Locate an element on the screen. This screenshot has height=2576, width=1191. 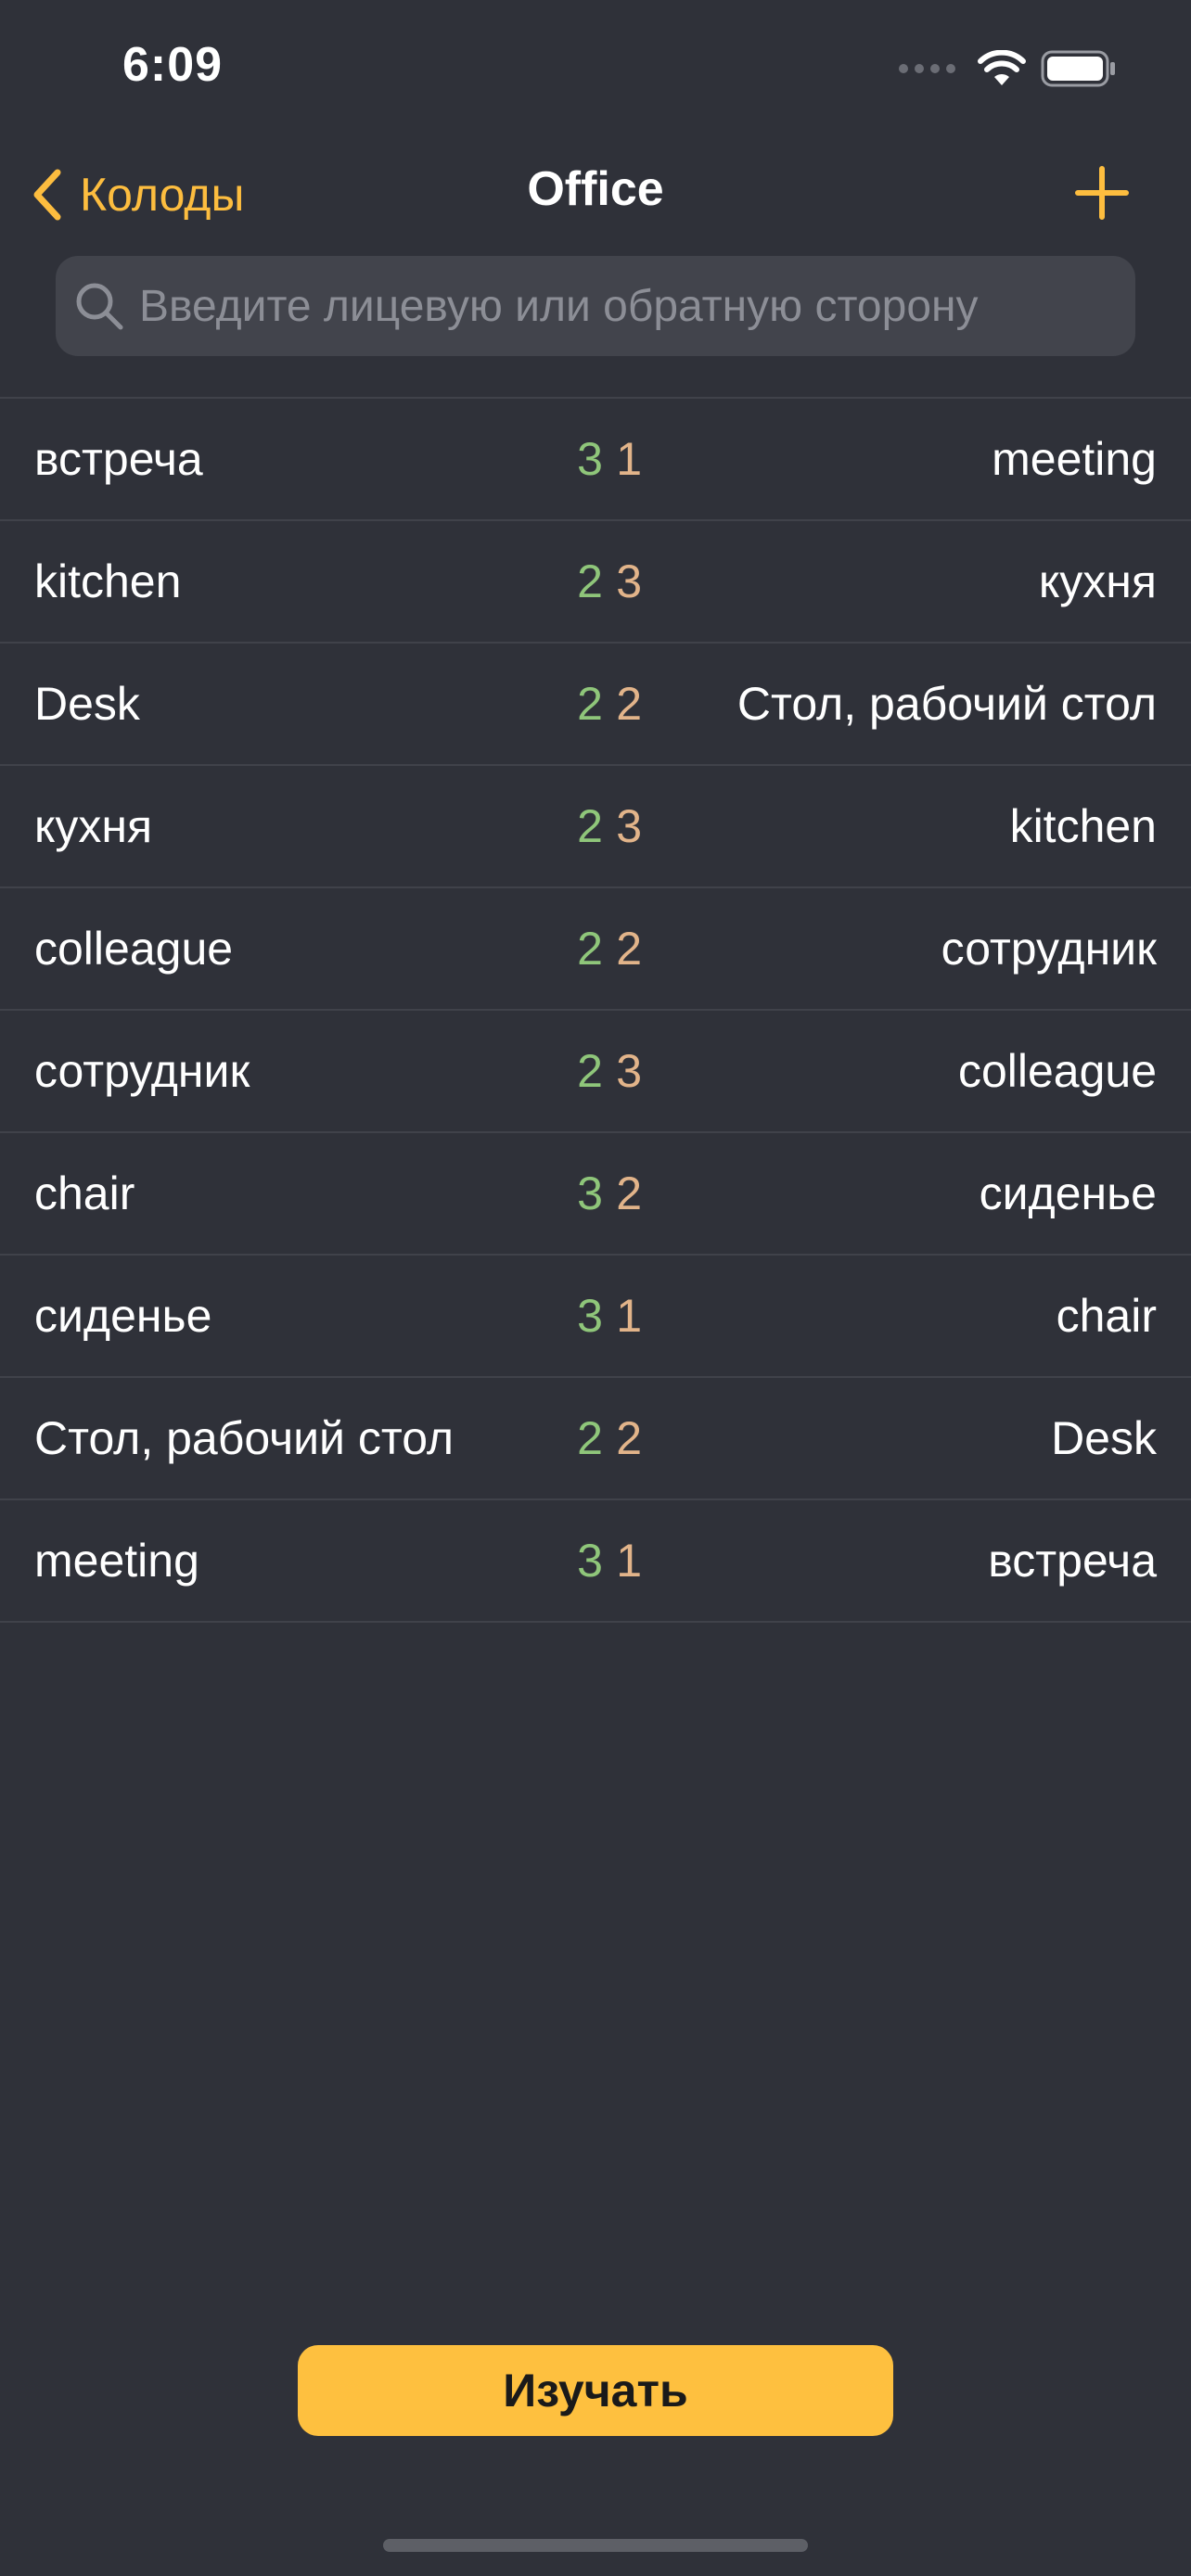
card-row: Стол, рабочий стол 2 2 Desk is located at coordinates (595, 1439).